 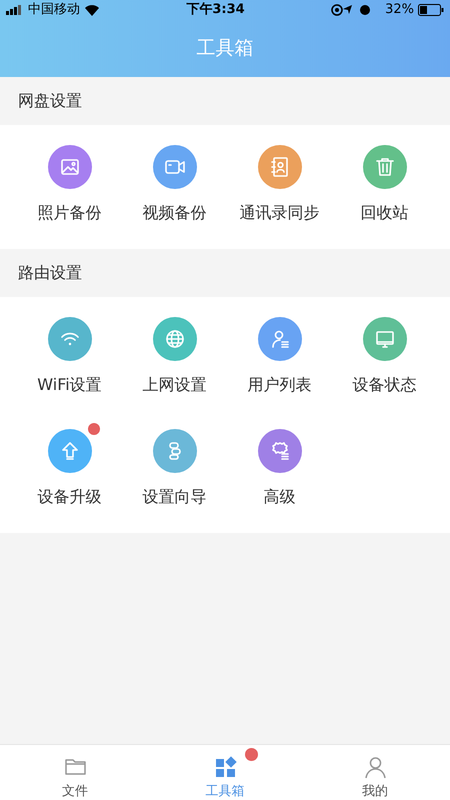 What do you see at coordinates (15, 10) in the screenshot?
I see `signal-icon` at bounding box center [15, 10].